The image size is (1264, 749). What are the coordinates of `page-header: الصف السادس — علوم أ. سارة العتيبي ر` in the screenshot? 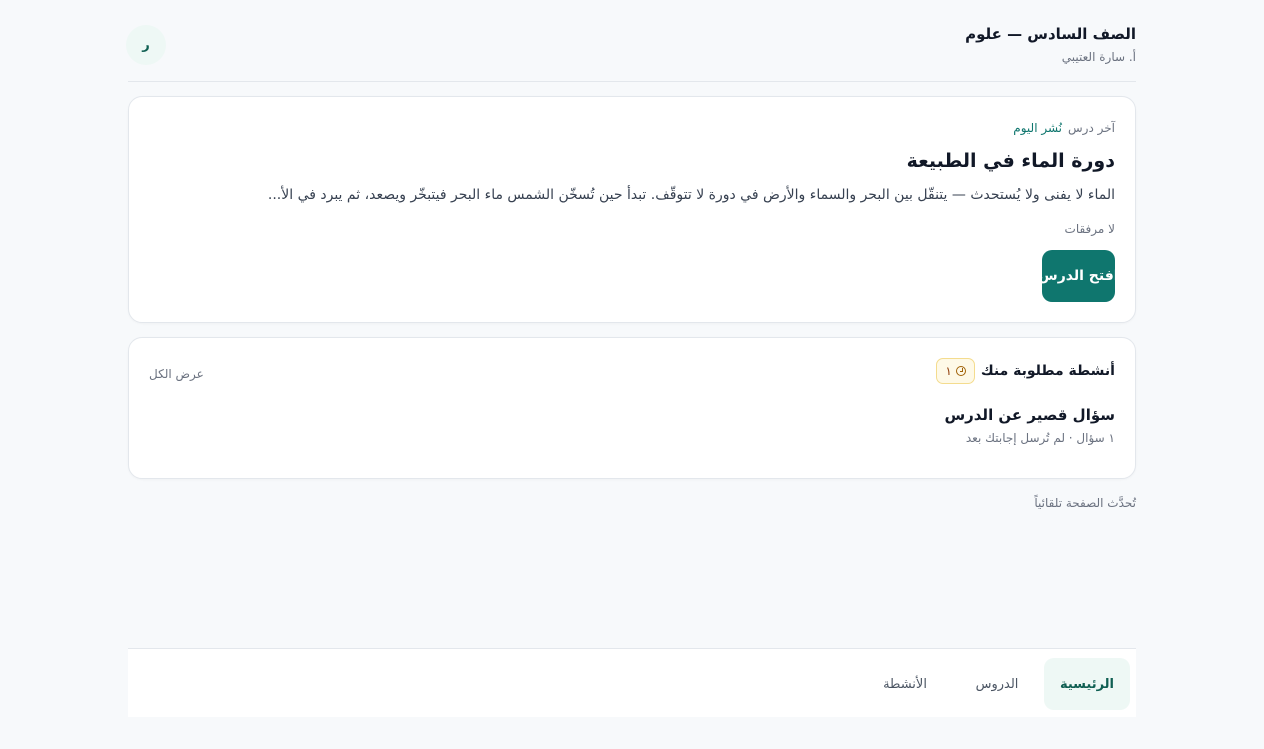 It's located at (631, 41).